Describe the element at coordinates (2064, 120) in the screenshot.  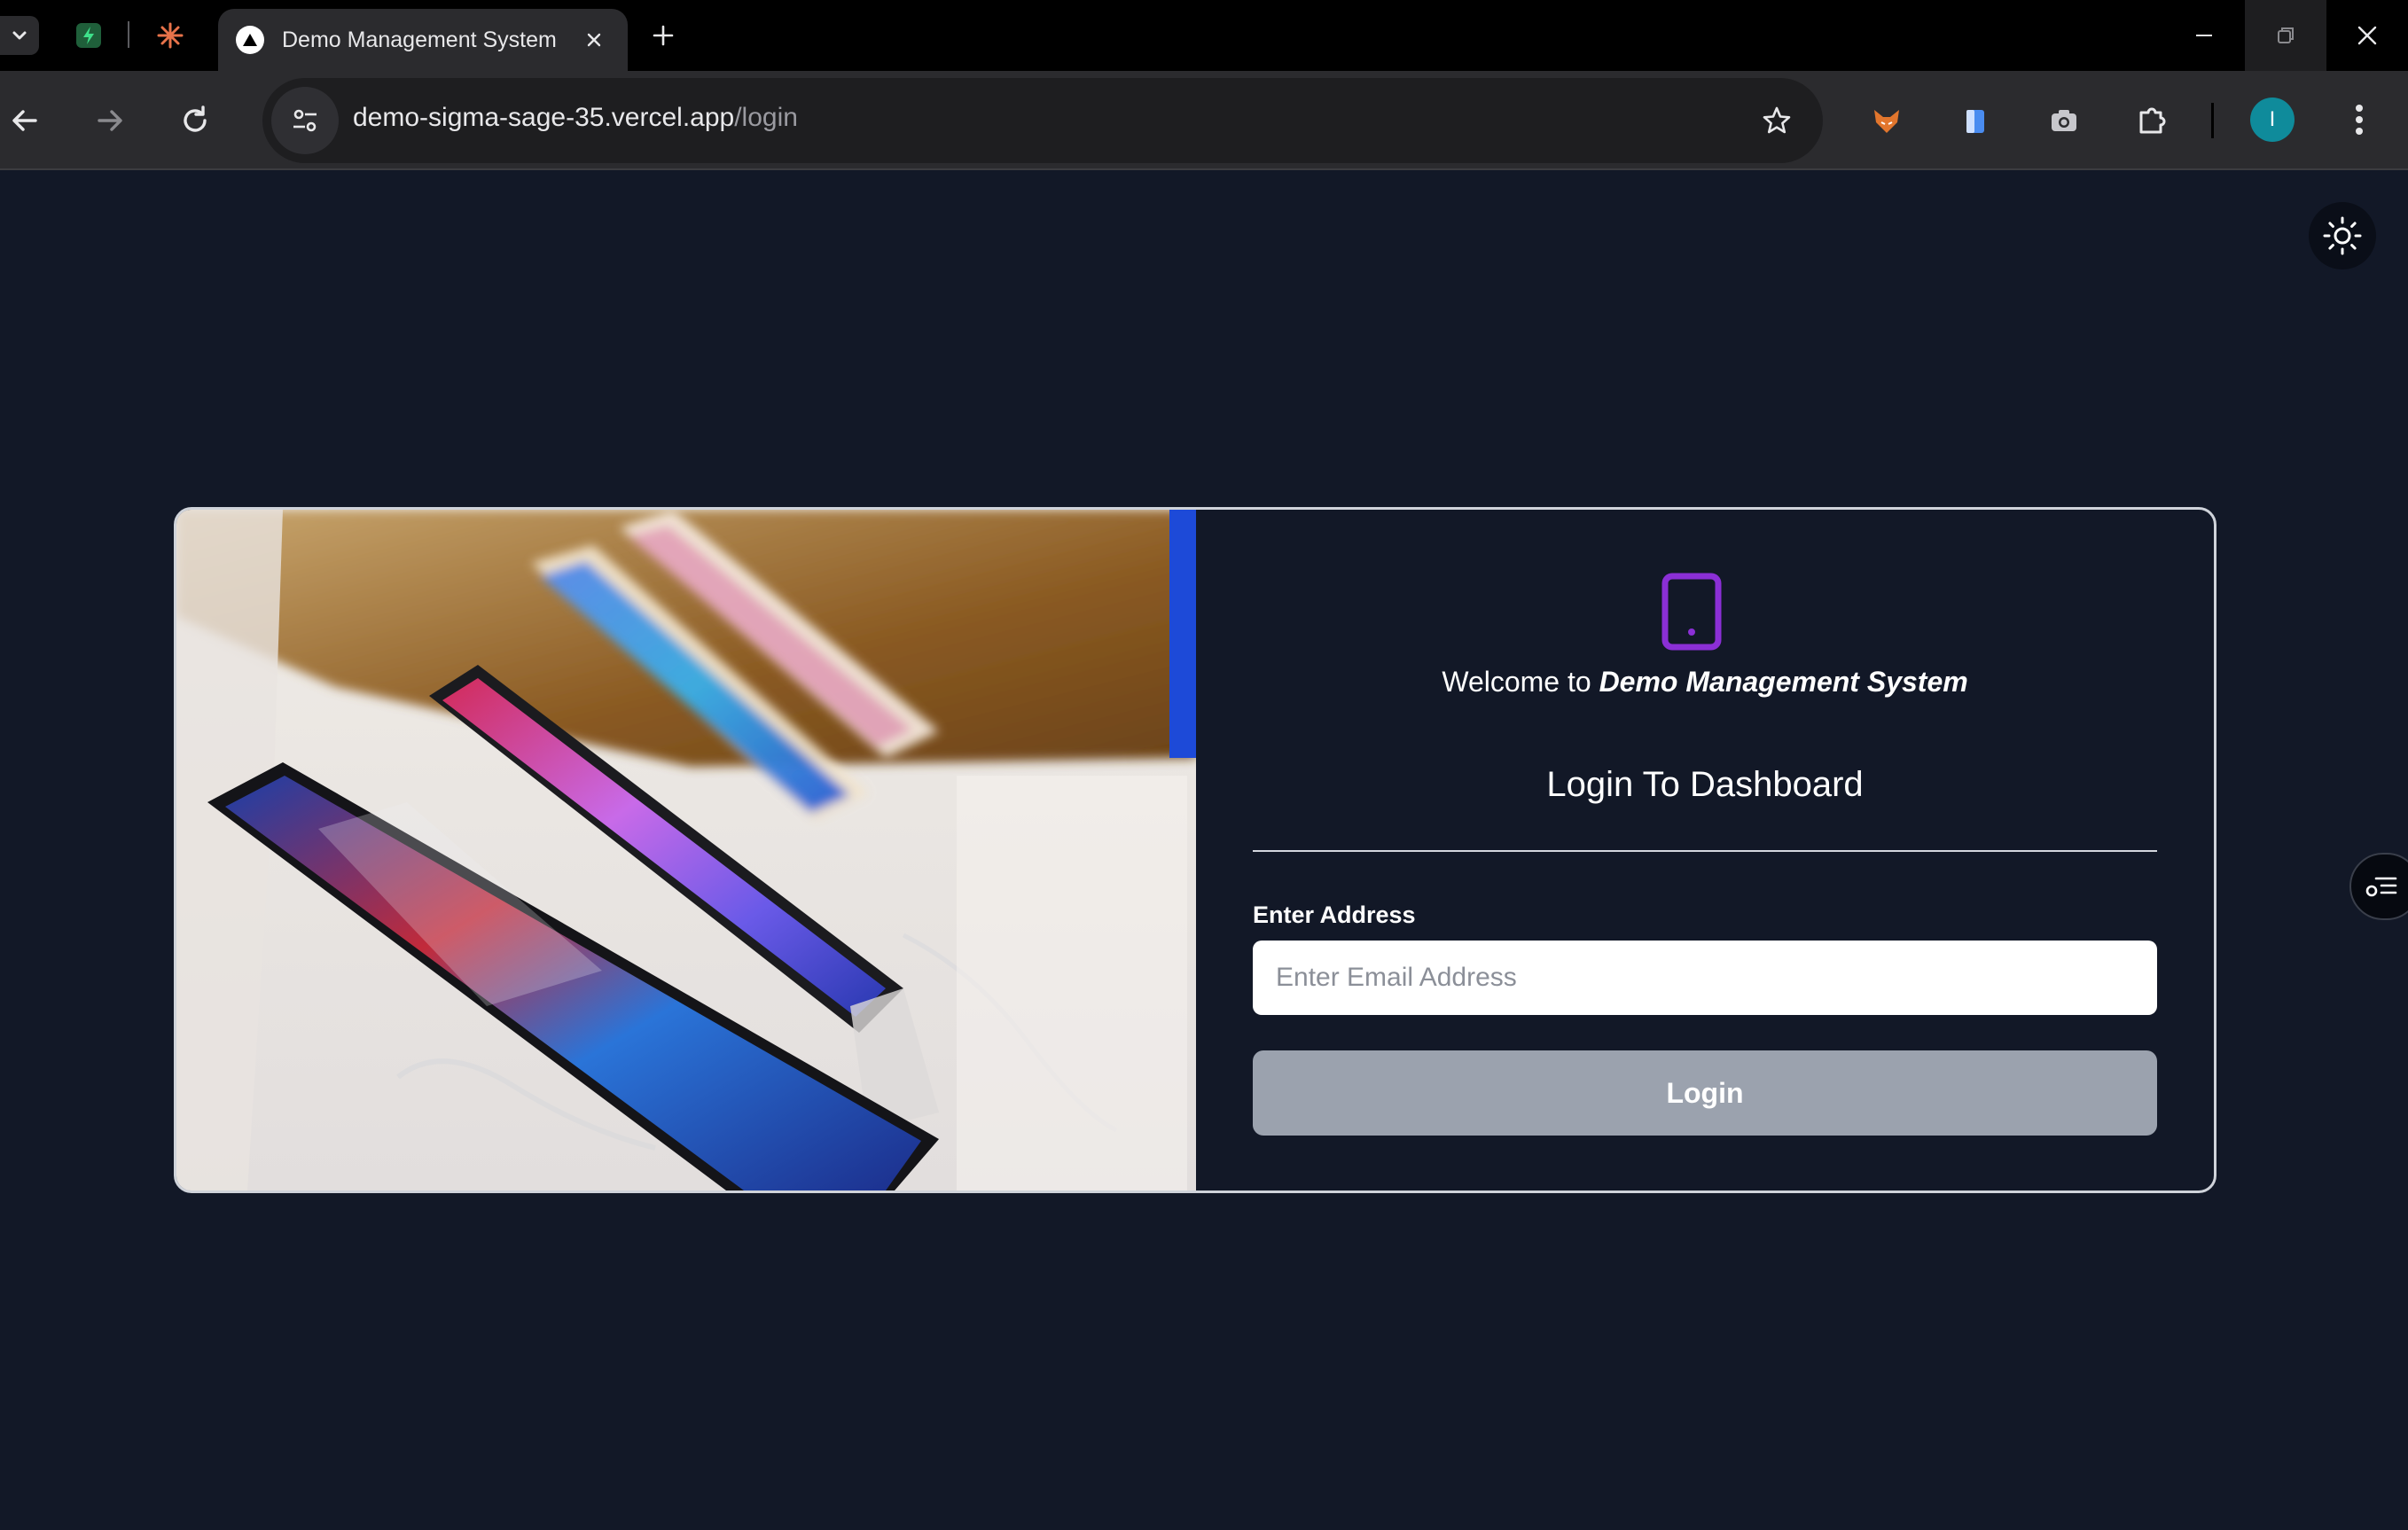
I see `extension-camera-icon` at that location.